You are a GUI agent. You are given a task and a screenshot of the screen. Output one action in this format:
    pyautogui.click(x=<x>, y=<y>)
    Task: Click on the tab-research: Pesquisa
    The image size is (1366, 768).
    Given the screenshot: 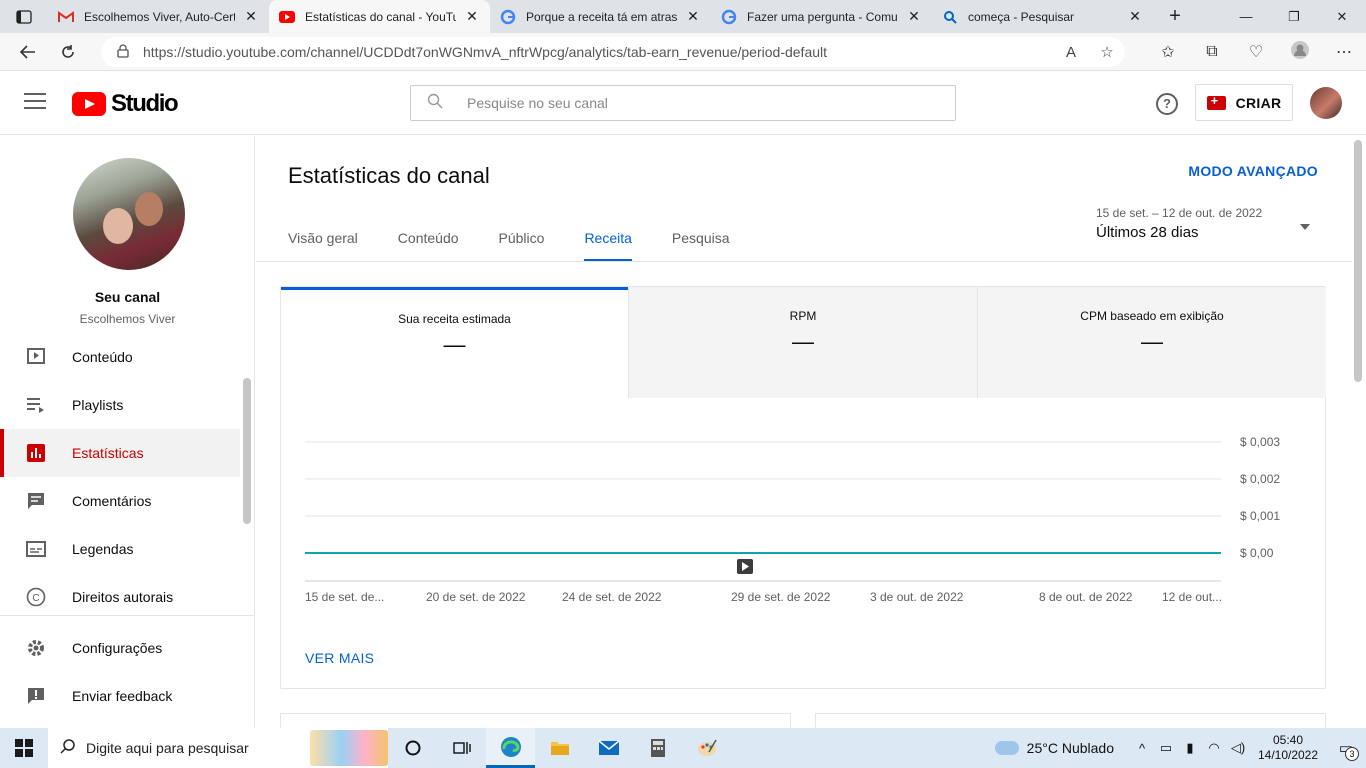 What is the action you would take?
    pyautogui.click(x=701, y=239)
    